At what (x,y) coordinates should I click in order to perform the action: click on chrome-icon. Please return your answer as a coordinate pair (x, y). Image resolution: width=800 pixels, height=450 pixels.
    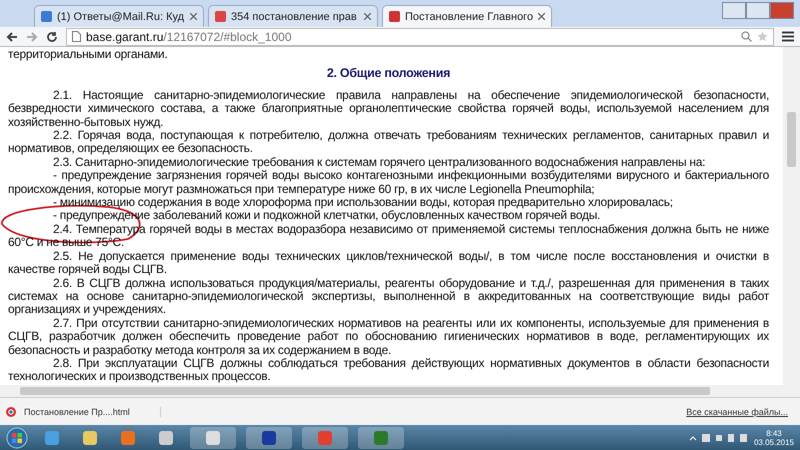
    Looking at the image, I should click on (11, 411).